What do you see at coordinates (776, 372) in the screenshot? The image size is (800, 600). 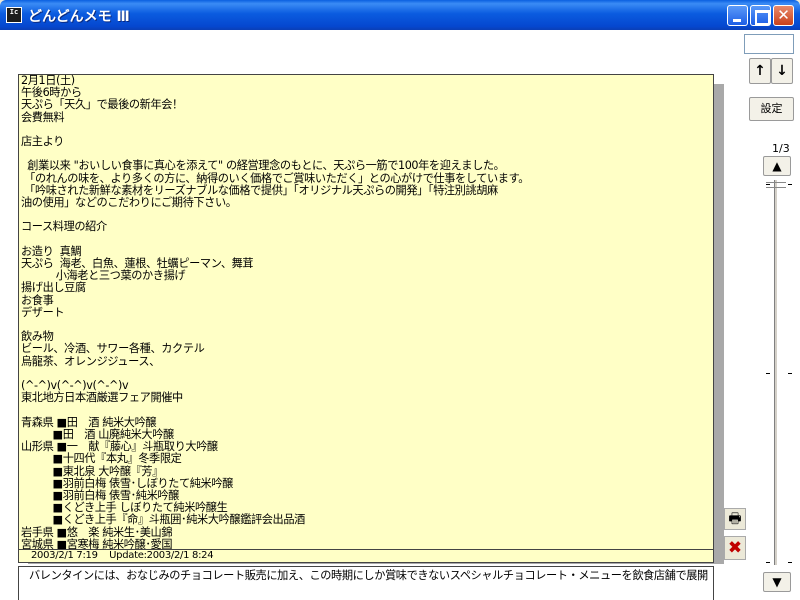 I see `page-slider-track` at bounding box center [776, 372].